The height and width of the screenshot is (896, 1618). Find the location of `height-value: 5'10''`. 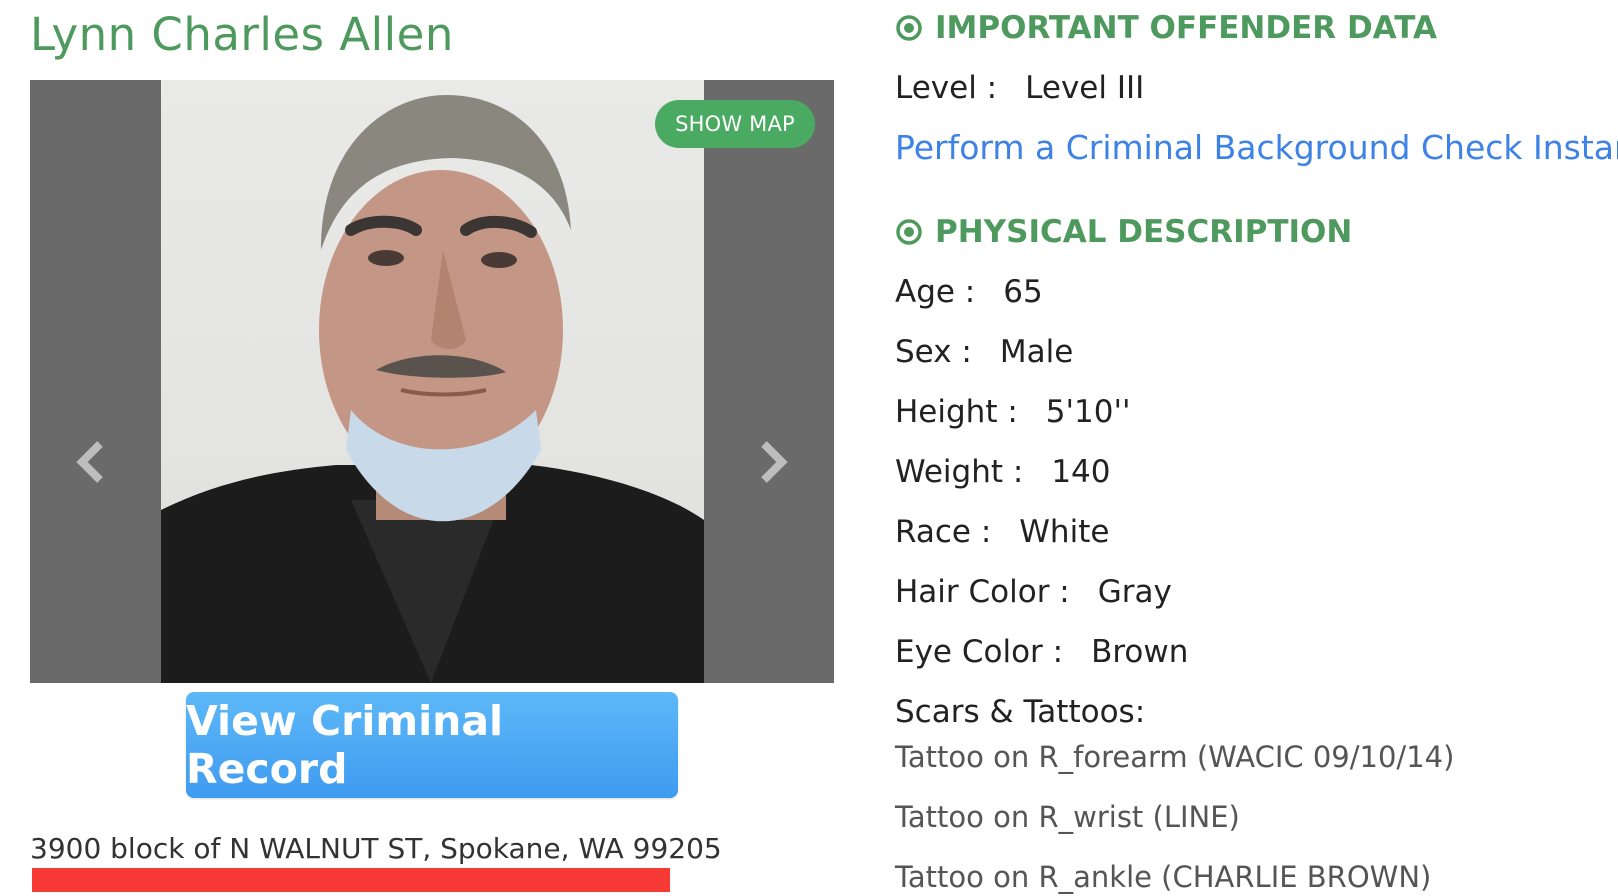

height-value: 5'10'' is located at coordinates (1088, 412).